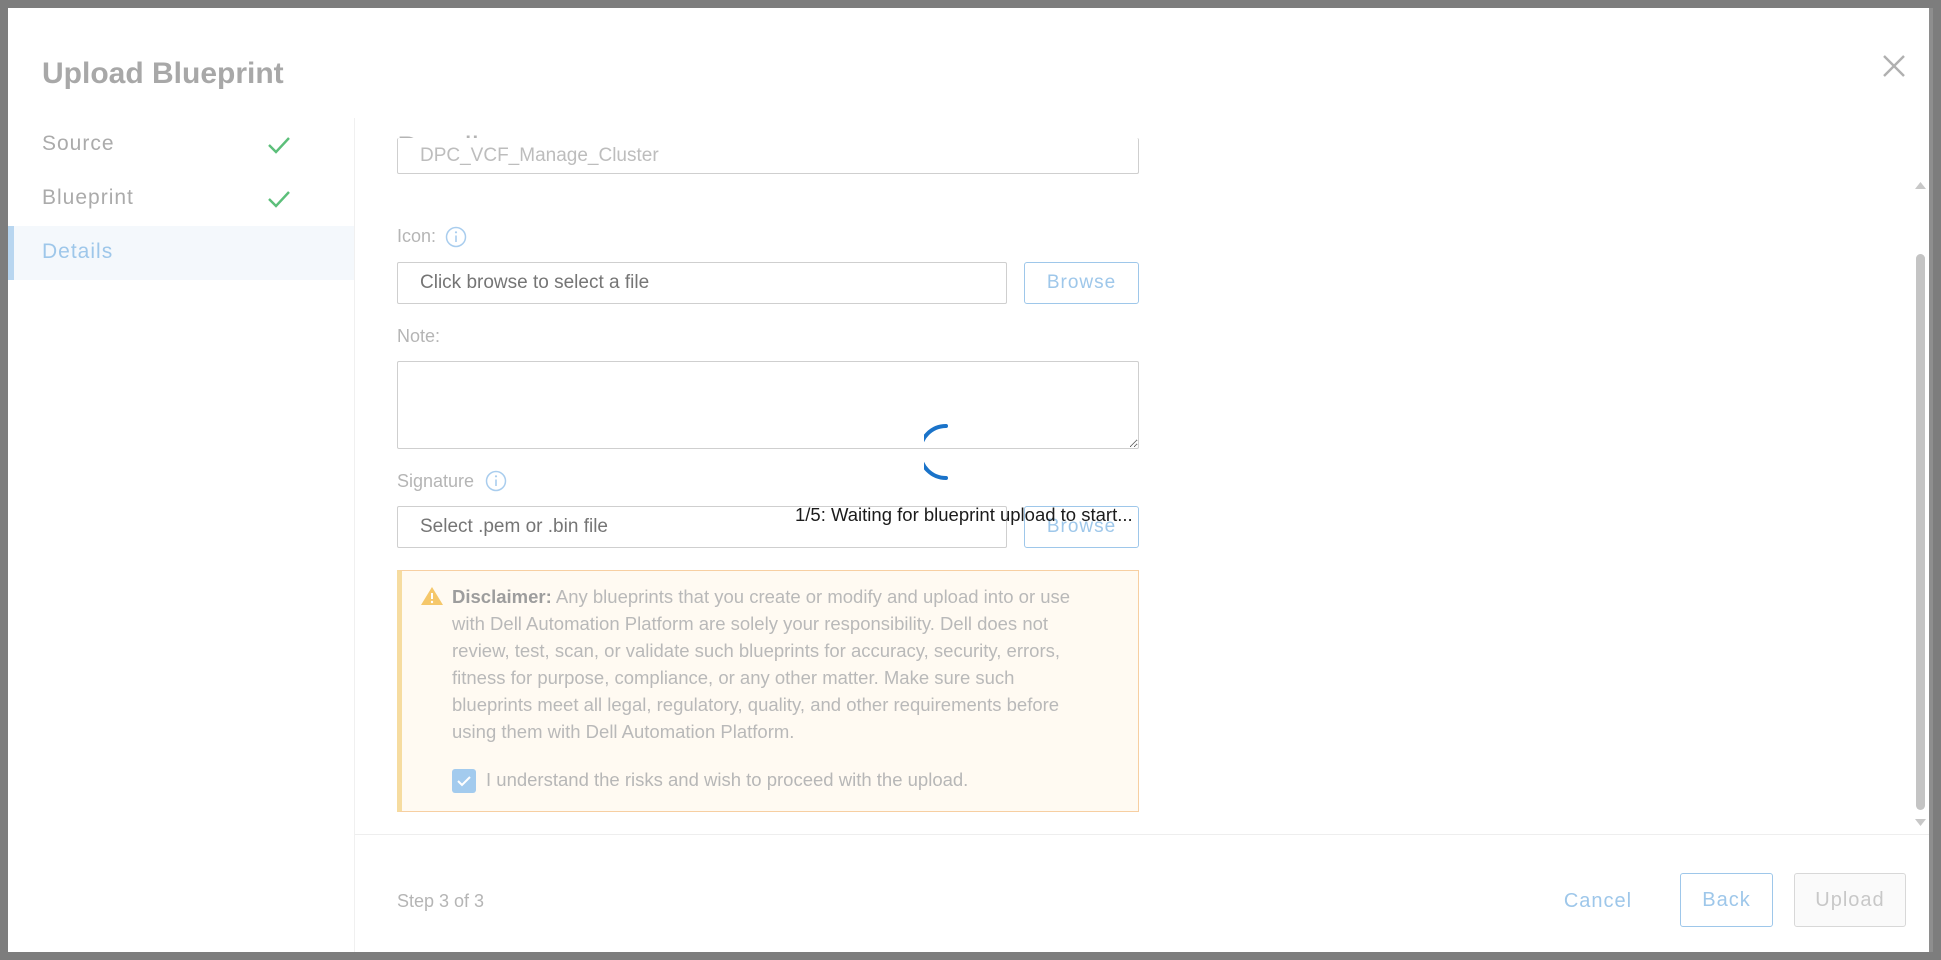 This screenshot has width=1941, height=960. What do you see at coordinates (78, 251) in the screenshot?
I see `step-label: Details` at bounding box center [78, 251].